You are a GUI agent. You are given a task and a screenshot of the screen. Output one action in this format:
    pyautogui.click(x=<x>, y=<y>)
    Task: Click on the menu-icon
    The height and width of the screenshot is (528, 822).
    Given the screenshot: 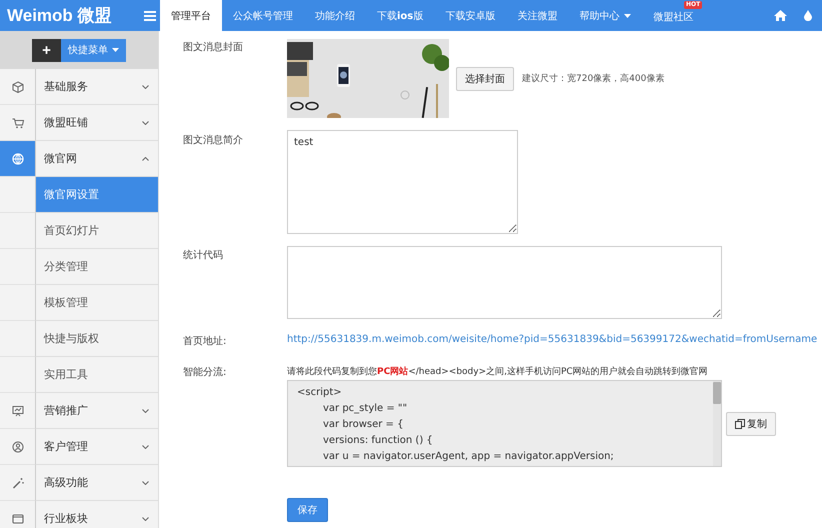 What is the action you would take?
    pyautogui.click(x=150, y=15)
    